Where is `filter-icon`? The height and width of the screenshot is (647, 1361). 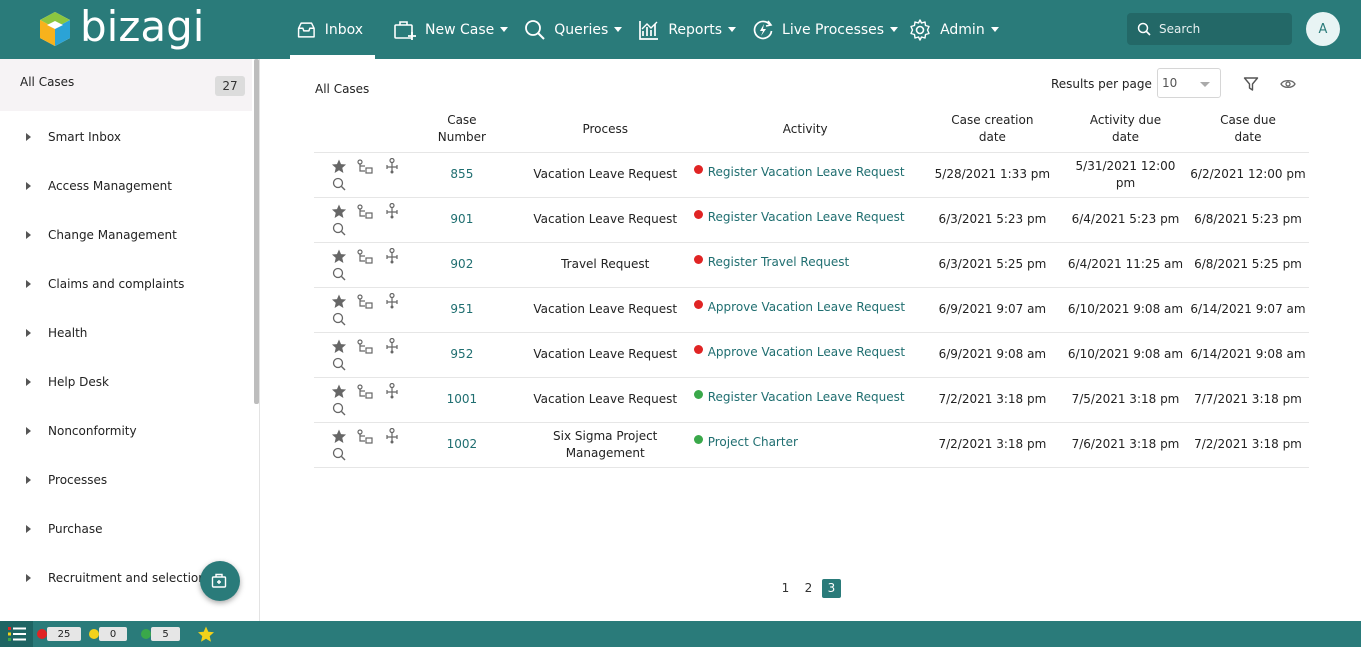 filter-icon is located at coordinates (1251, 84).